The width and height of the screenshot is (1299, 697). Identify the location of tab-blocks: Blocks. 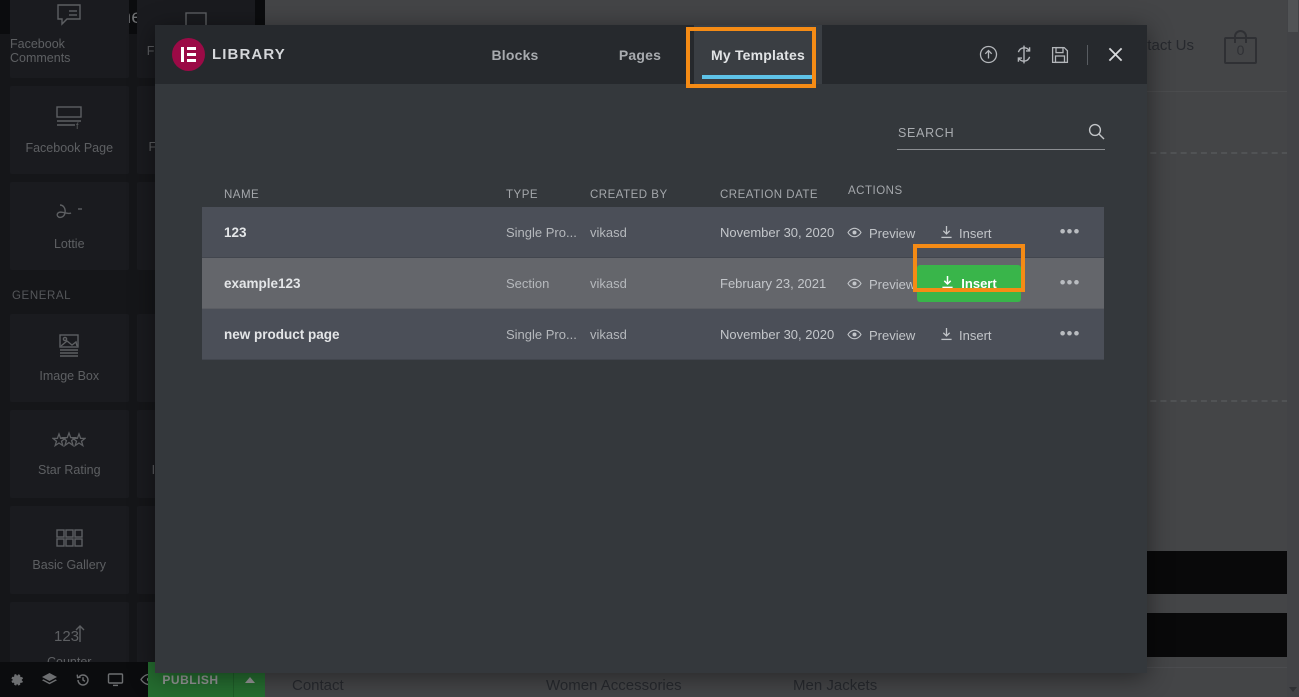
(515, 54).